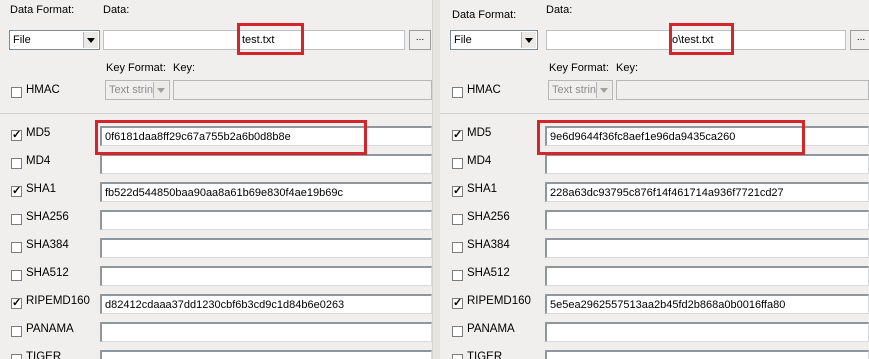 This screenshot has width=869, height=359. What do you see at coordinates (707, 192) in the screenshot?
I see `sha1-hash-field: 228a63dc93795c876f14f461714a936f7721cd27` at bounding box center [707, 192].